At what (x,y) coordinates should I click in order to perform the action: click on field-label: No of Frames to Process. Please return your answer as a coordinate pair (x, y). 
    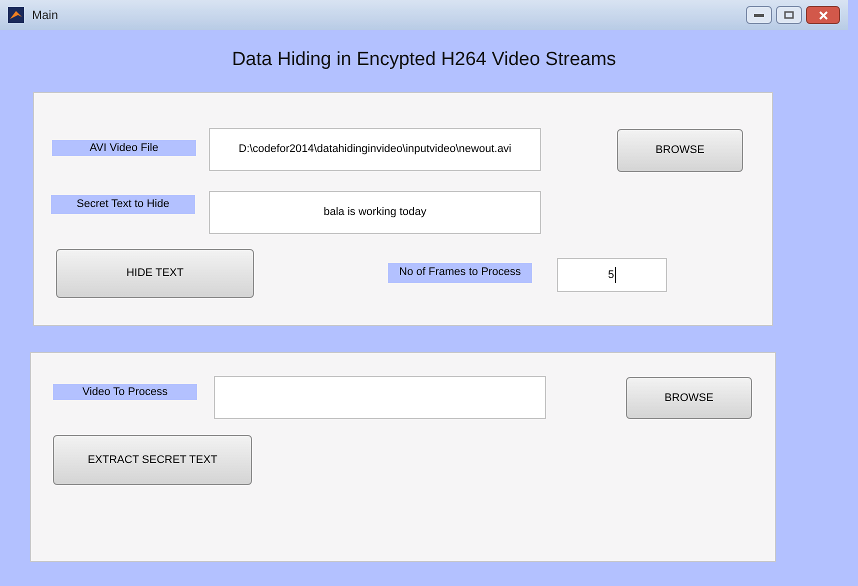
    Looking at the image, I should click on (460, 273).